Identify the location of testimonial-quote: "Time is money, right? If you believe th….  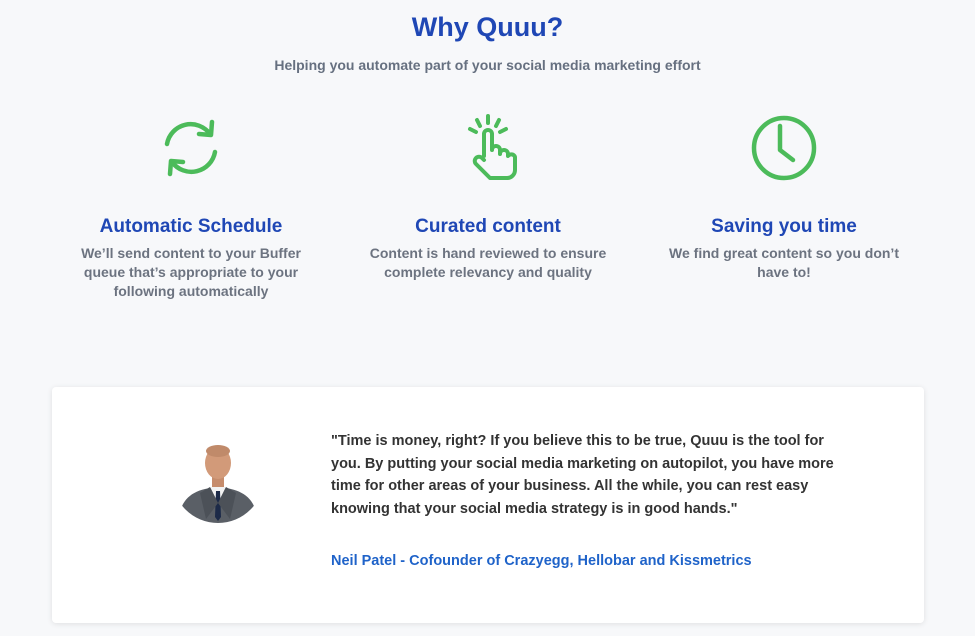
(582, 475).